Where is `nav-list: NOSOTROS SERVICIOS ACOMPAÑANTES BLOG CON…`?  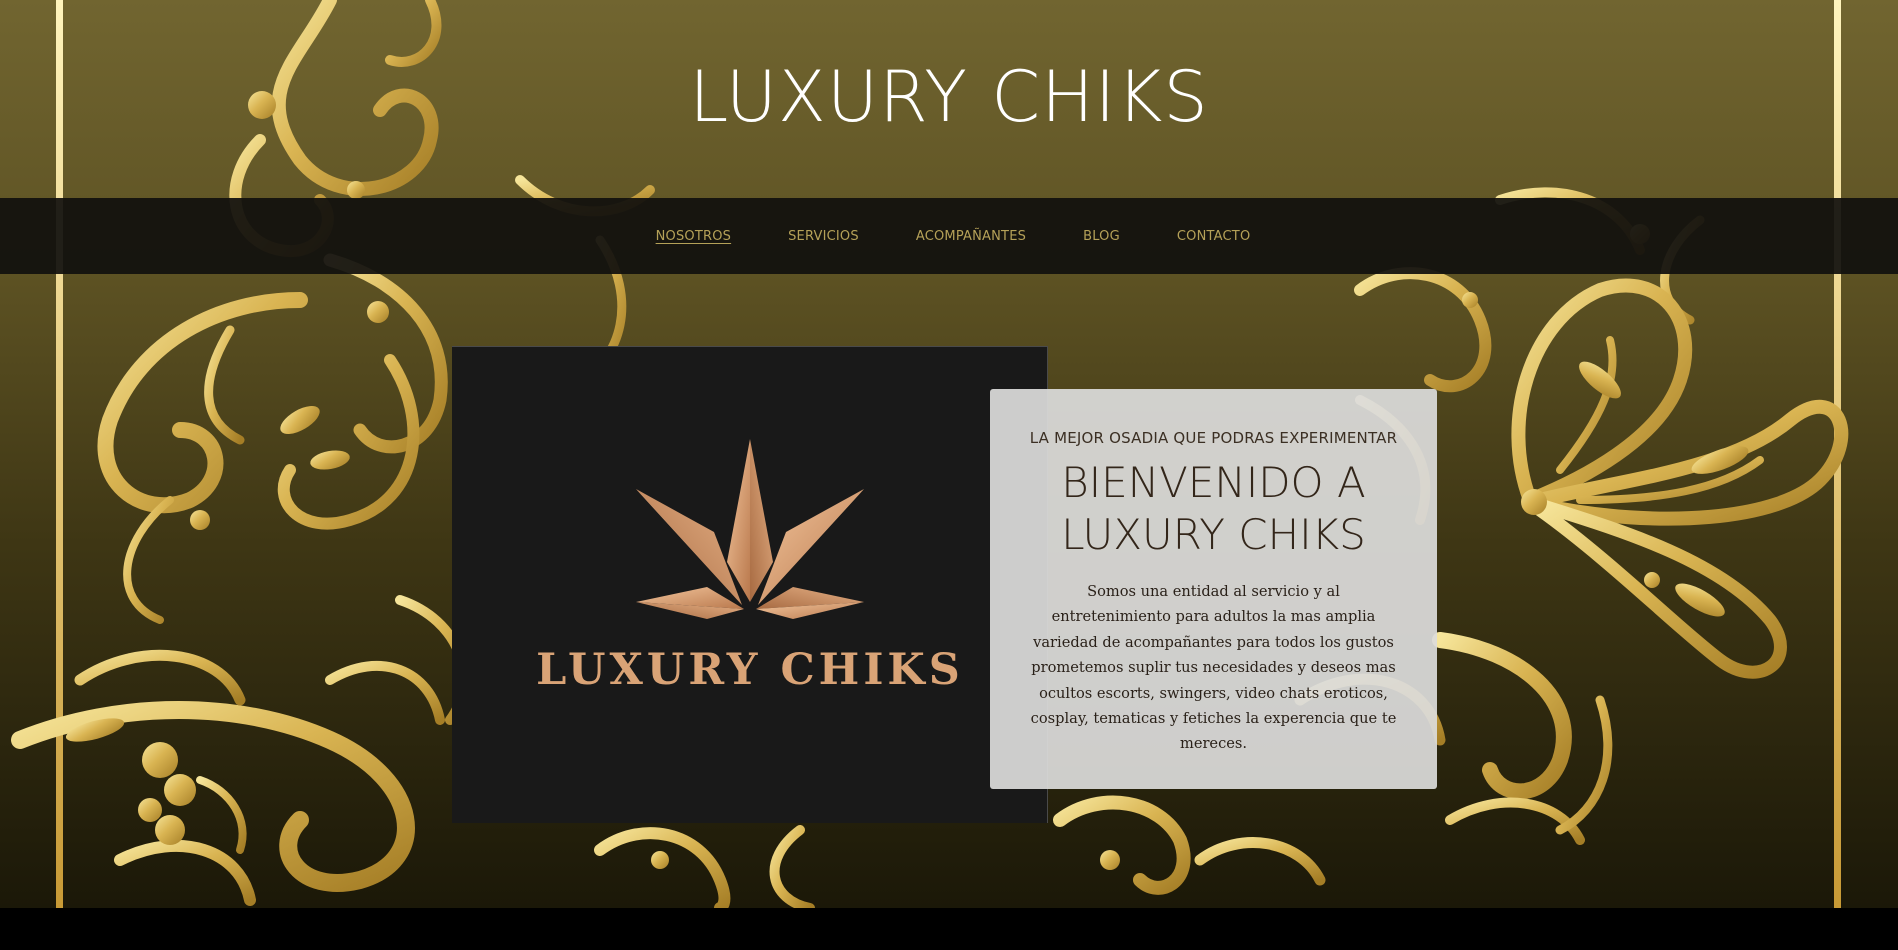
nav-list: NOSOTROS SERVICIOS ACOMPAÑANTES BLOG CON… is located at coordinates (949, 236).